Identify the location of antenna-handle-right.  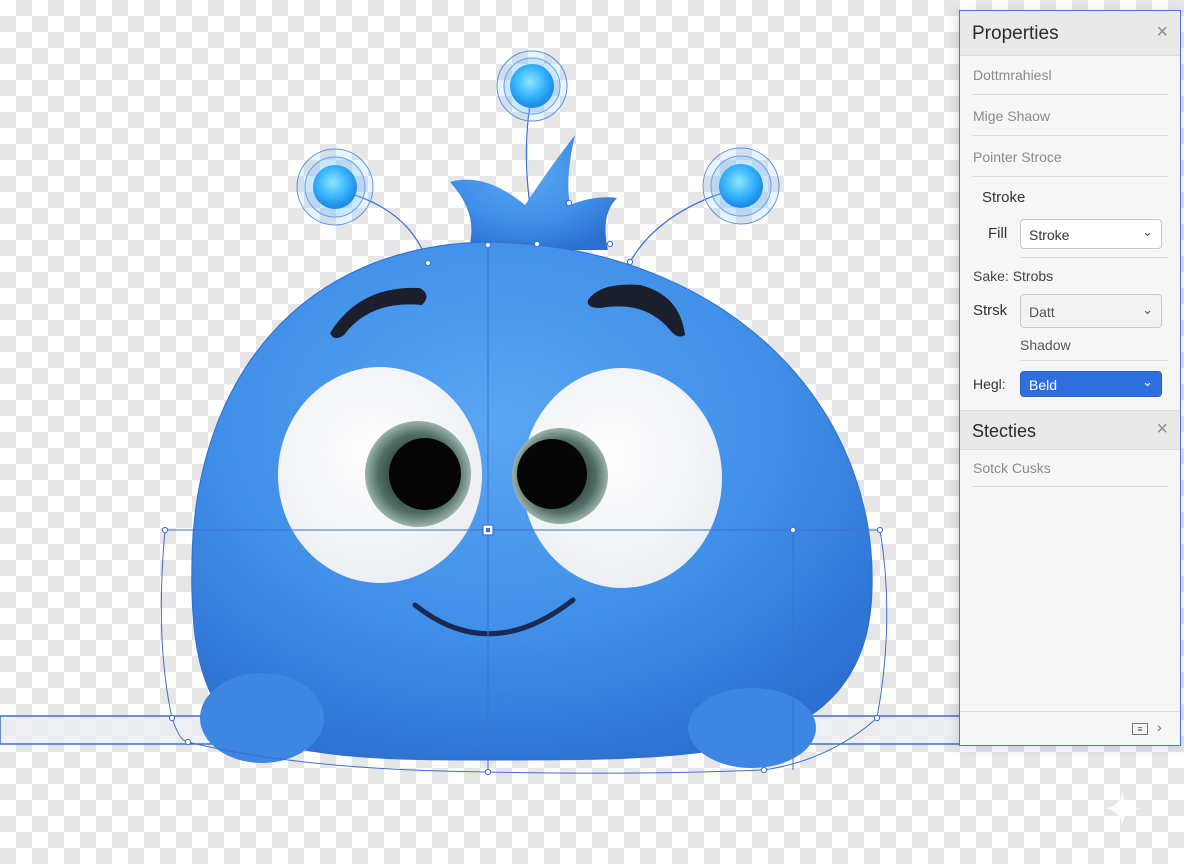
(741, 186).